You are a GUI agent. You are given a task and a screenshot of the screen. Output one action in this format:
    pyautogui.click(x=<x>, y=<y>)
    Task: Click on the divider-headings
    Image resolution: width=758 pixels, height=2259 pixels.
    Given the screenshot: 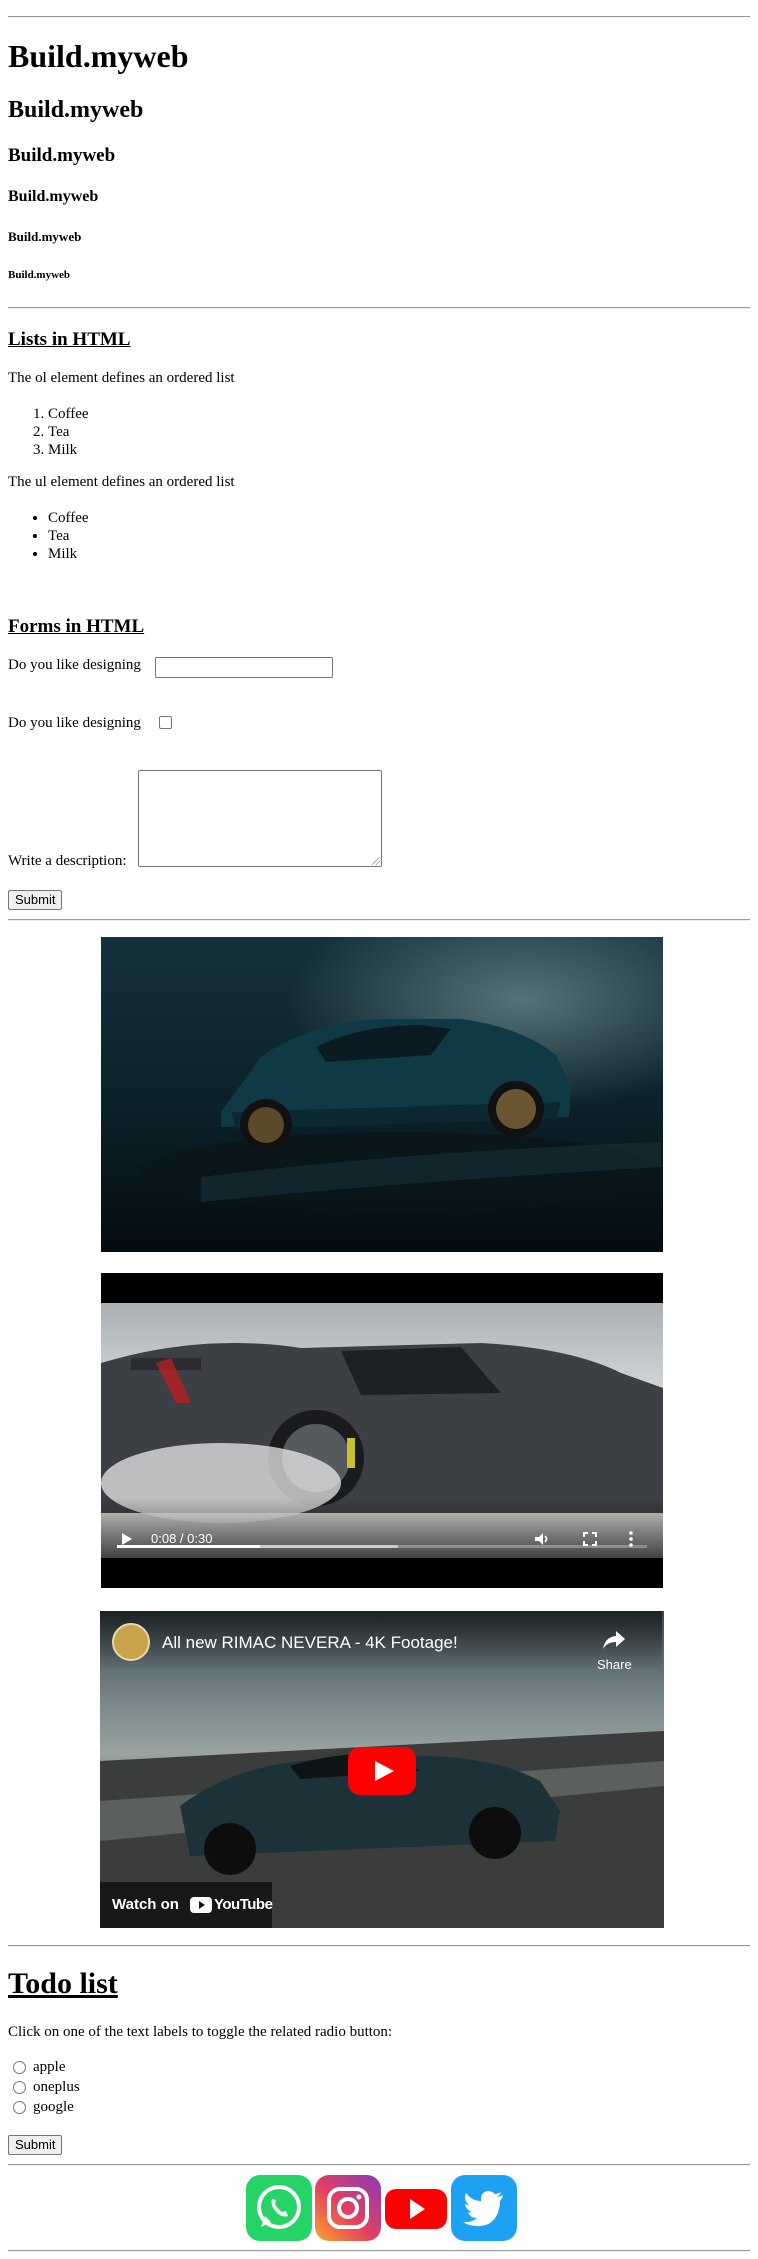 What is the action you would take?
    pyautogui.click(x=379, y=308)
    